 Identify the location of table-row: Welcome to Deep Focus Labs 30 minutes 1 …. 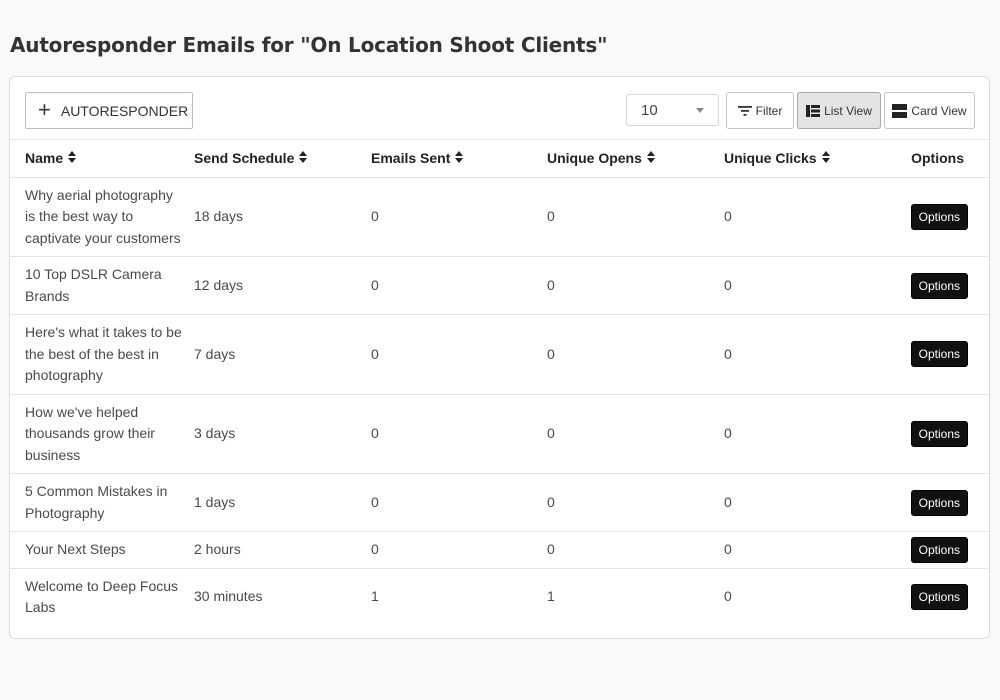
(499, 597).